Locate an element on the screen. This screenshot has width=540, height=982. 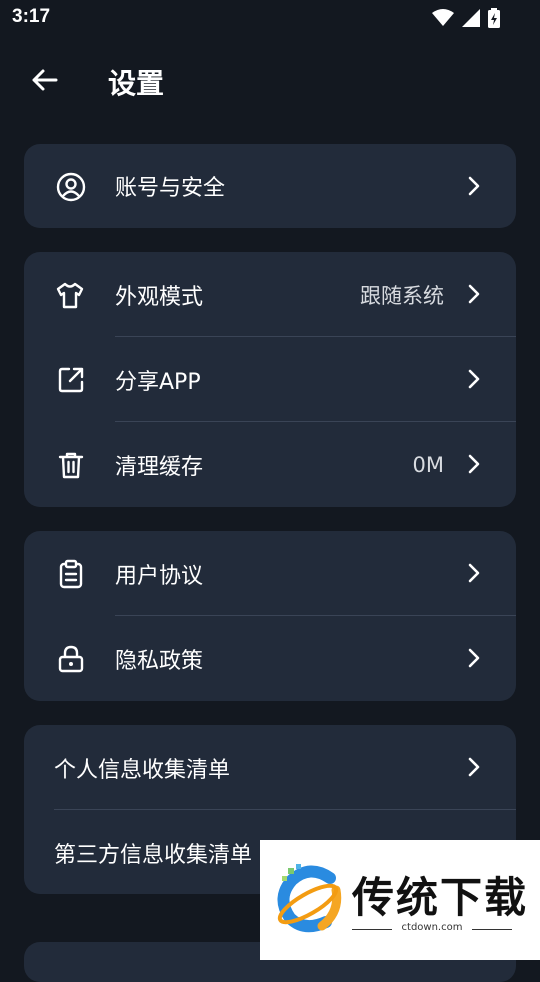
third-party-info-list-label: 第三方信息收集清单 is located at coordinates (153, 855).